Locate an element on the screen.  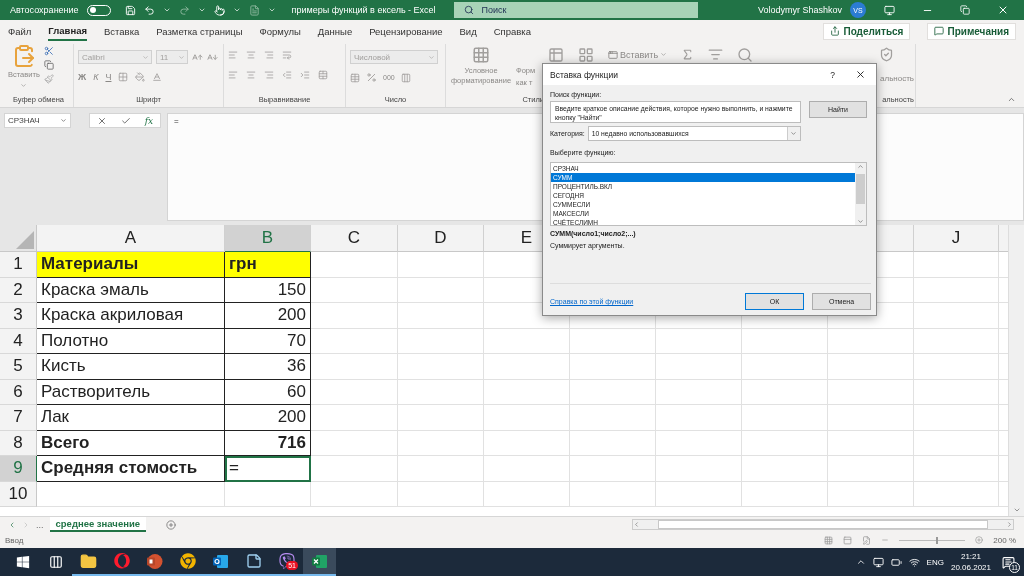
status-mode: Ввод is located at coordinates (14, 540).